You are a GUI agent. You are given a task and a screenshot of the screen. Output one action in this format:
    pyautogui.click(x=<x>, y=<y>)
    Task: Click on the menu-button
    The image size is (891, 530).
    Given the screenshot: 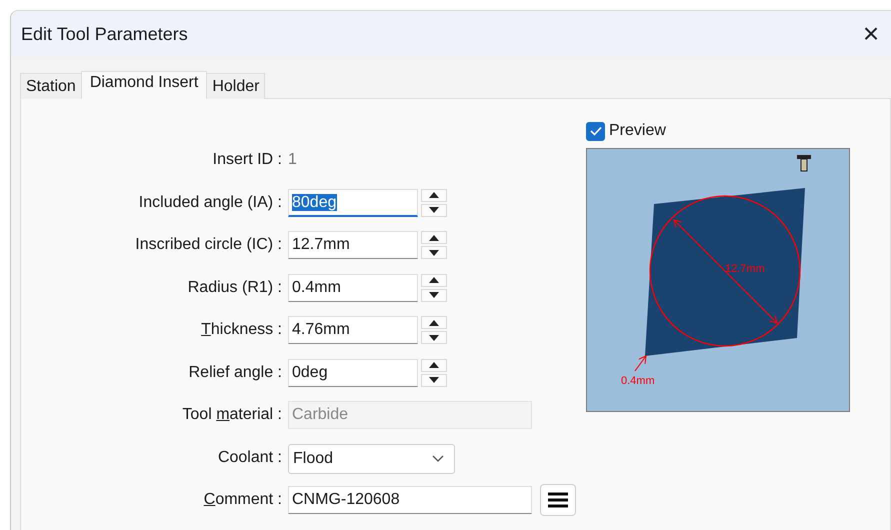 What is the action you would take?
    pyautogui.click(x=558, y=500)
    